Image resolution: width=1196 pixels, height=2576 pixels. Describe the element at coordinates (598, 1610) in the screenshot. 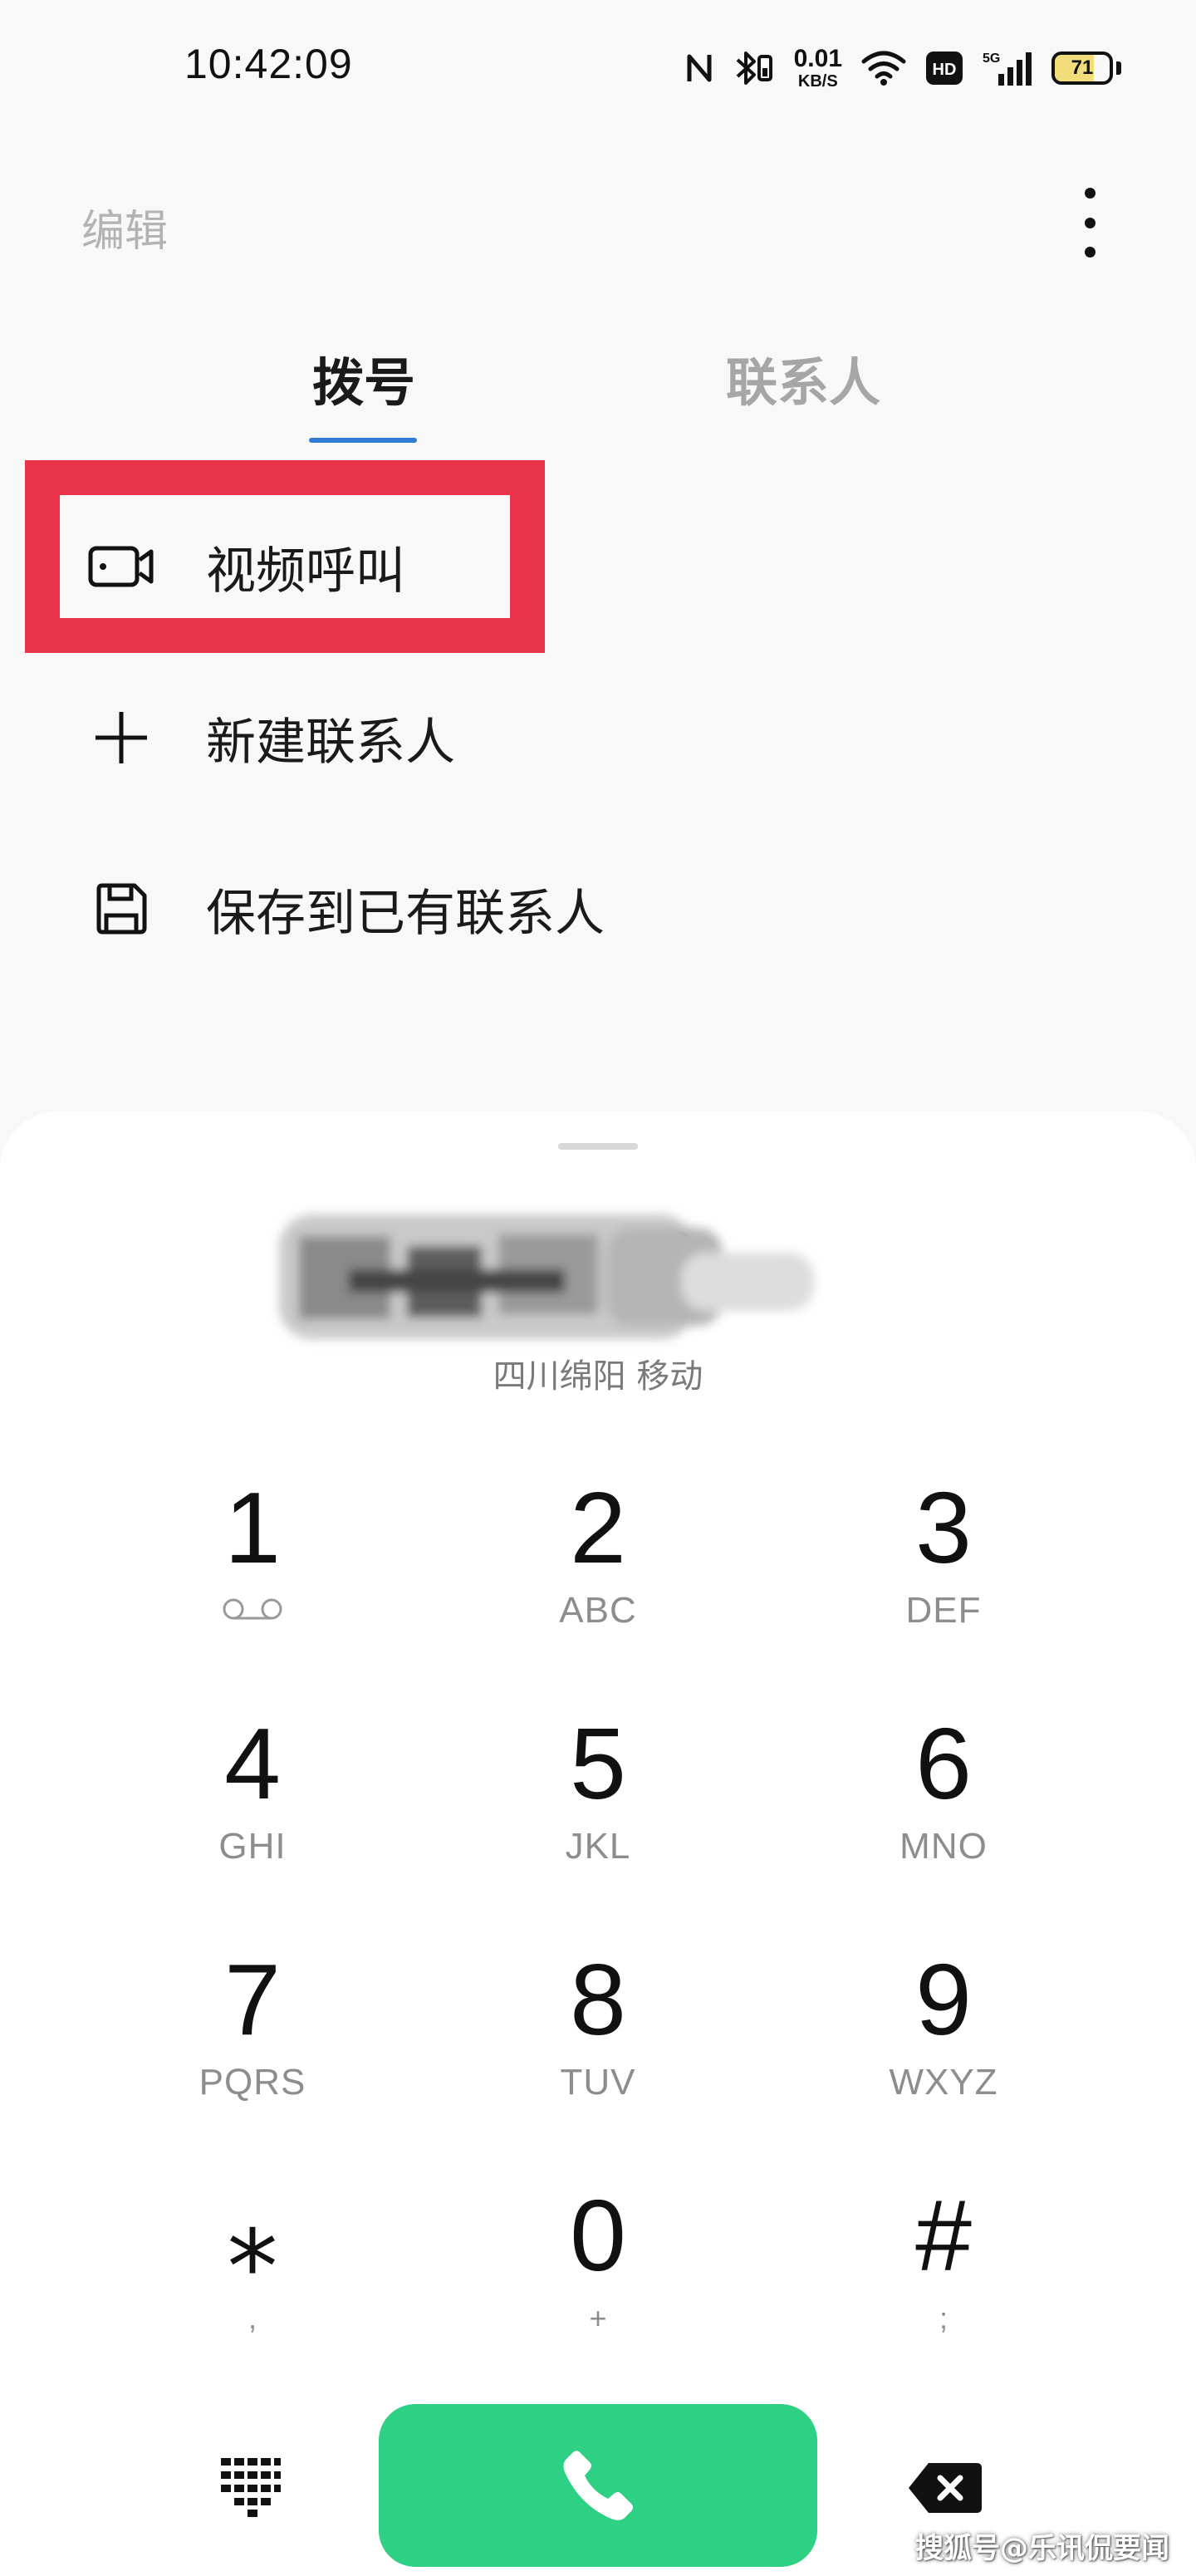

I see `key-letters: ABC` at that location.